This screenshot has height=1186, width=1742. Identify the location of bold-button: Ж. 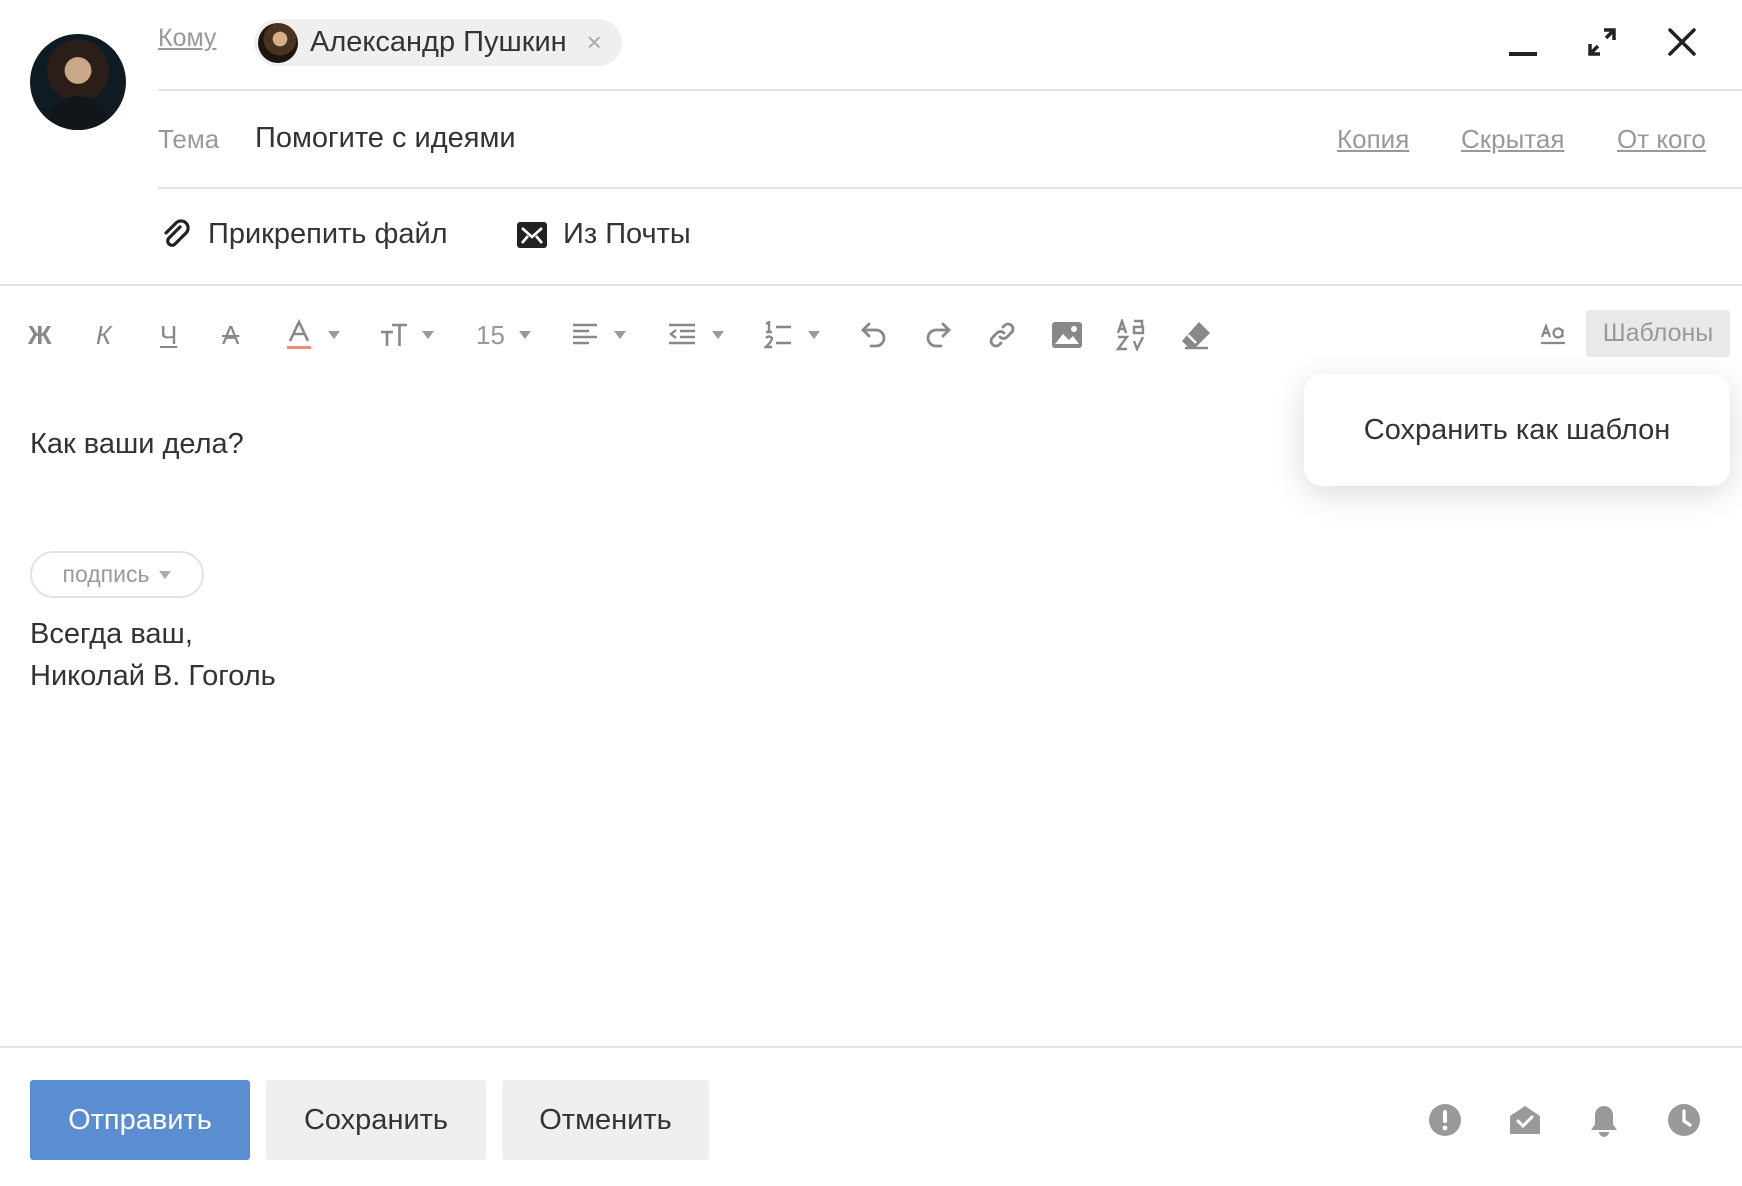
(40, 335).